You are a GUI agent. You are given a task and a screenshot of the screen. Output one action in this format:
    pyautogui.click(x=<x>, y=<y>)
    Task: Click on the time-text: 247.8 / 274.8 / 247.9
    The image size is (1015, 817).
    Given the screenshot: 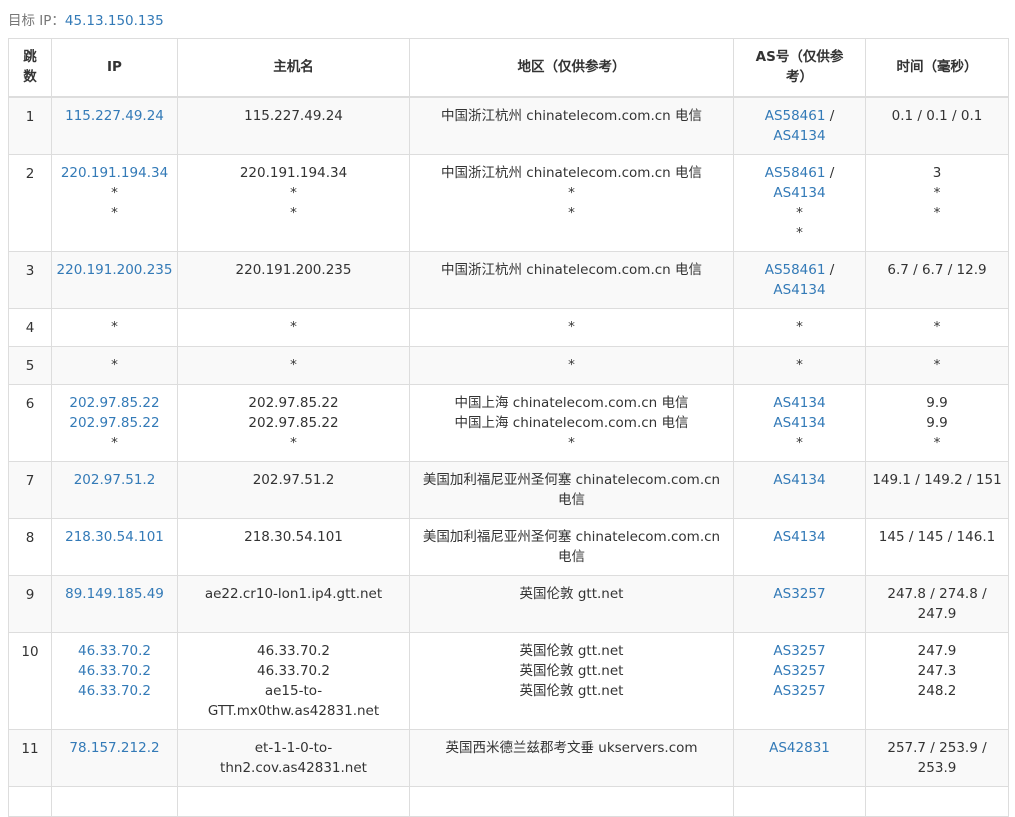 What is the action you would take?
    pyautogui.click(x=937, y=603)
    